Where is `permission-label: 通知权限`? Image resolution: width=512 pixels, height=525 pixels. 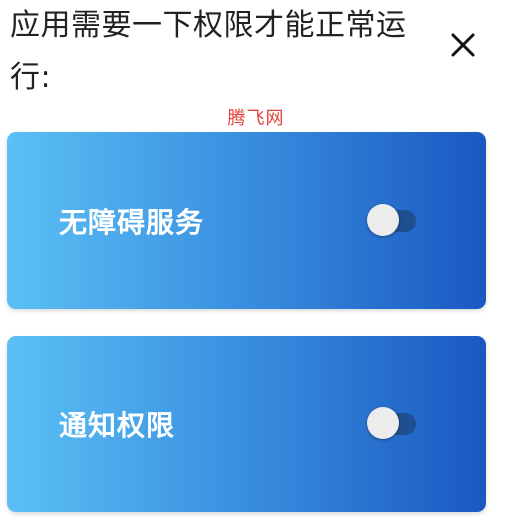 permission-label: 通知权限 is located at coordinates (117, 425).